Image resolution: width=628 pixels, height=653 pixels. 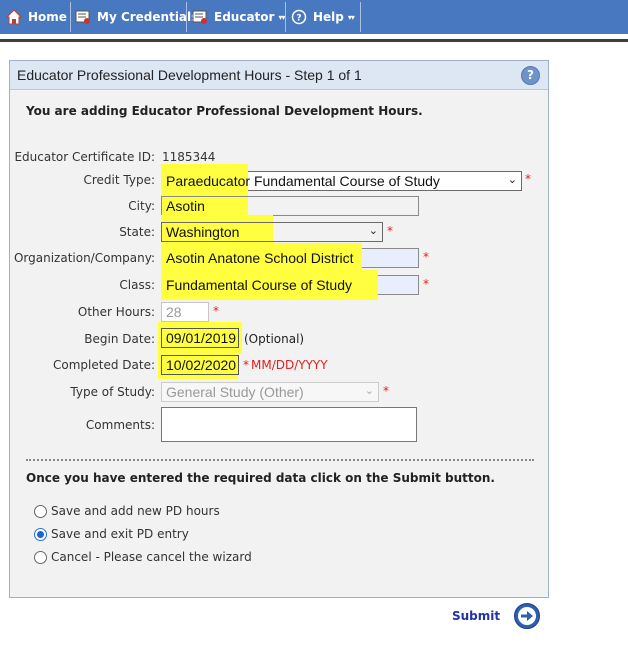 I want to click on option-label: Save and add new PD hours, so click(x=135, y=511).